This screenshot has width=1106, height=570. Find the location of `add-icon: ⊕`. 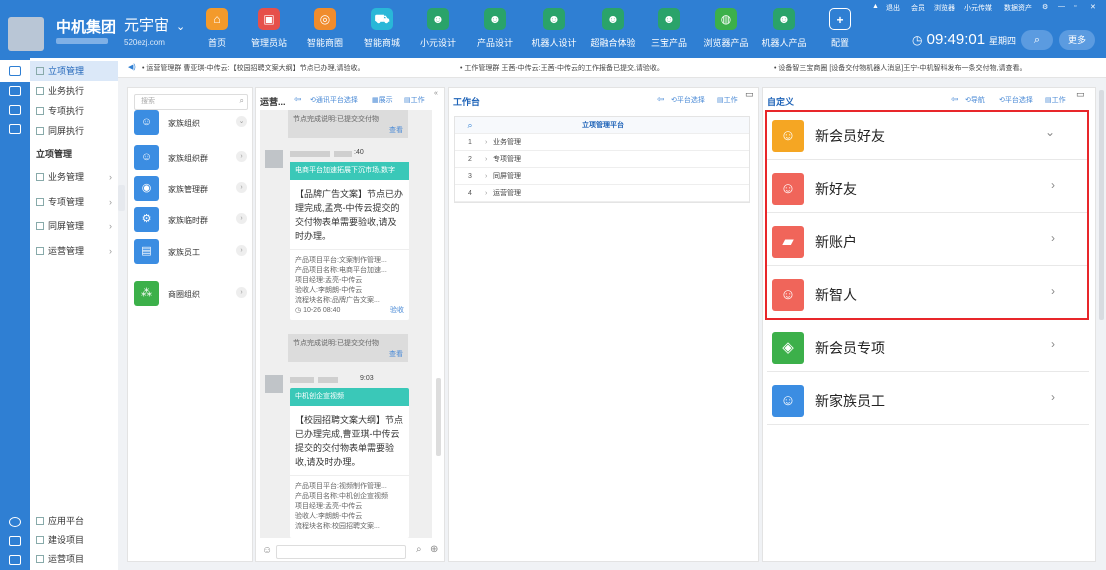

add-icon: ⊕ is located at coordinates (434, 549).